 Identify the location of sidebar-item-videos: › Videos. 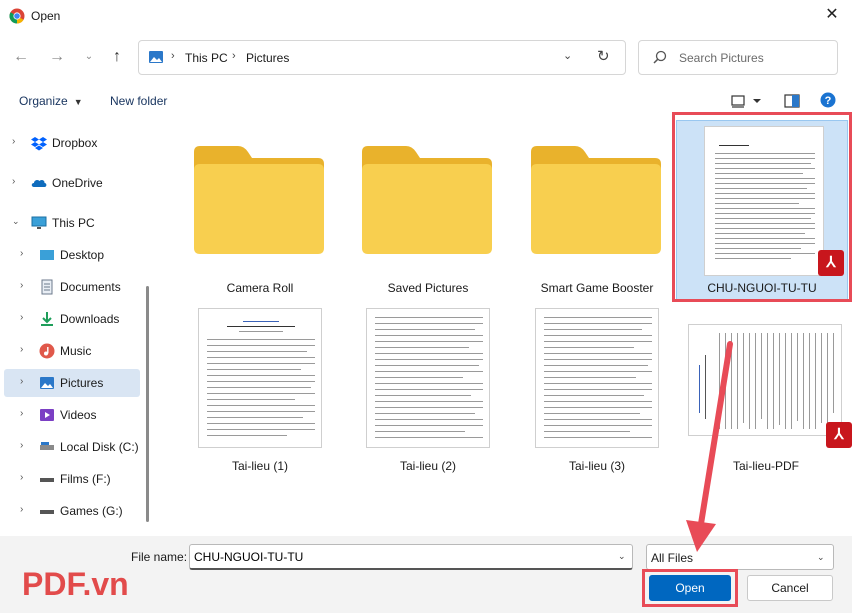
(72, 415).